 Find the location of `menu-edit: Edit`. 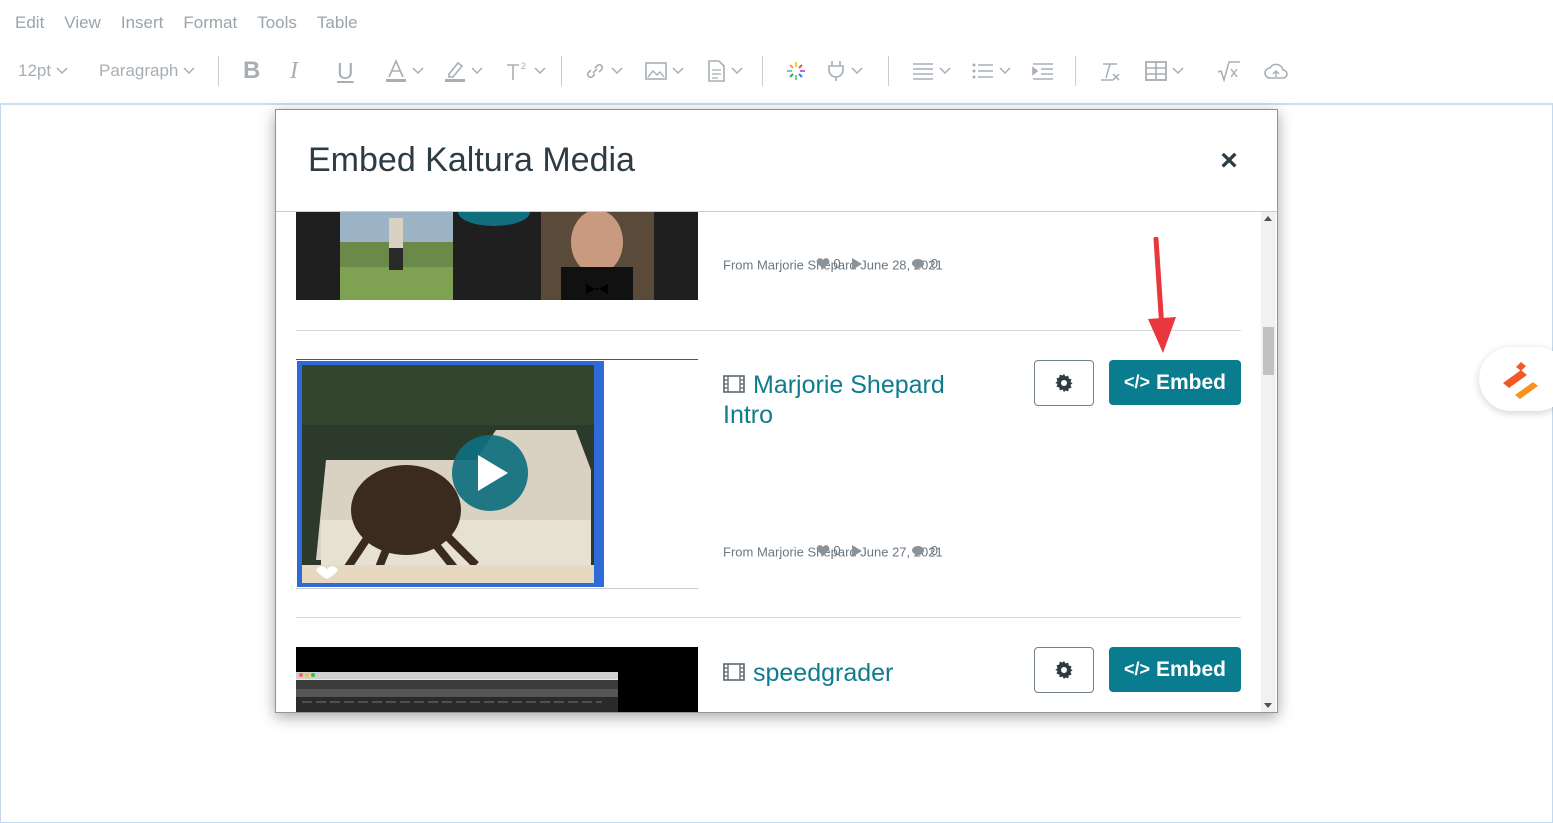

menu-edit: Edit is located at coordinates (27, 23).